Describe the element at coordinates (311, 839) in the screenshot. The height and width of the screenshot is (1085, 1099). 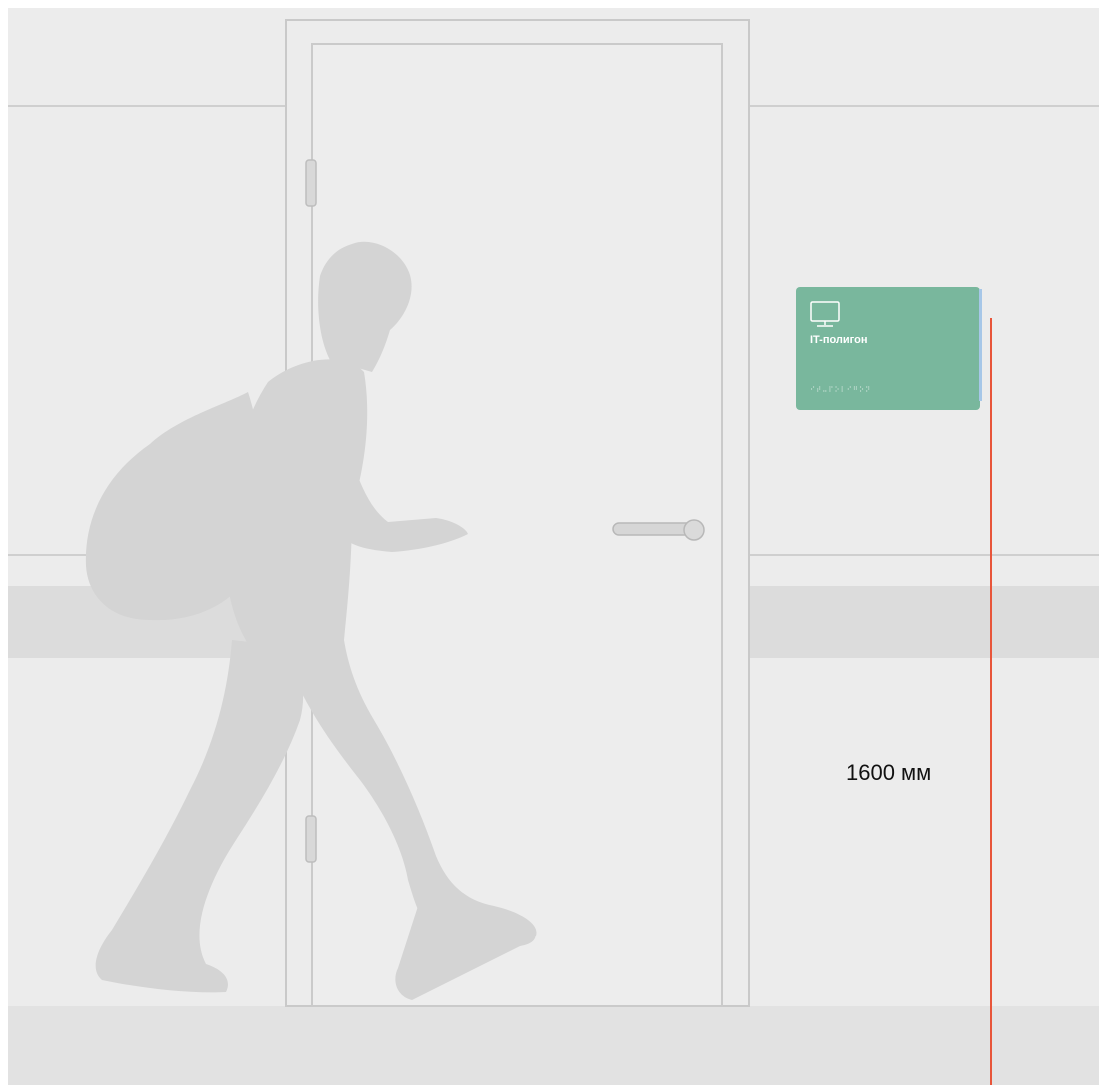
I see `door-hinge-bottom` at that location.